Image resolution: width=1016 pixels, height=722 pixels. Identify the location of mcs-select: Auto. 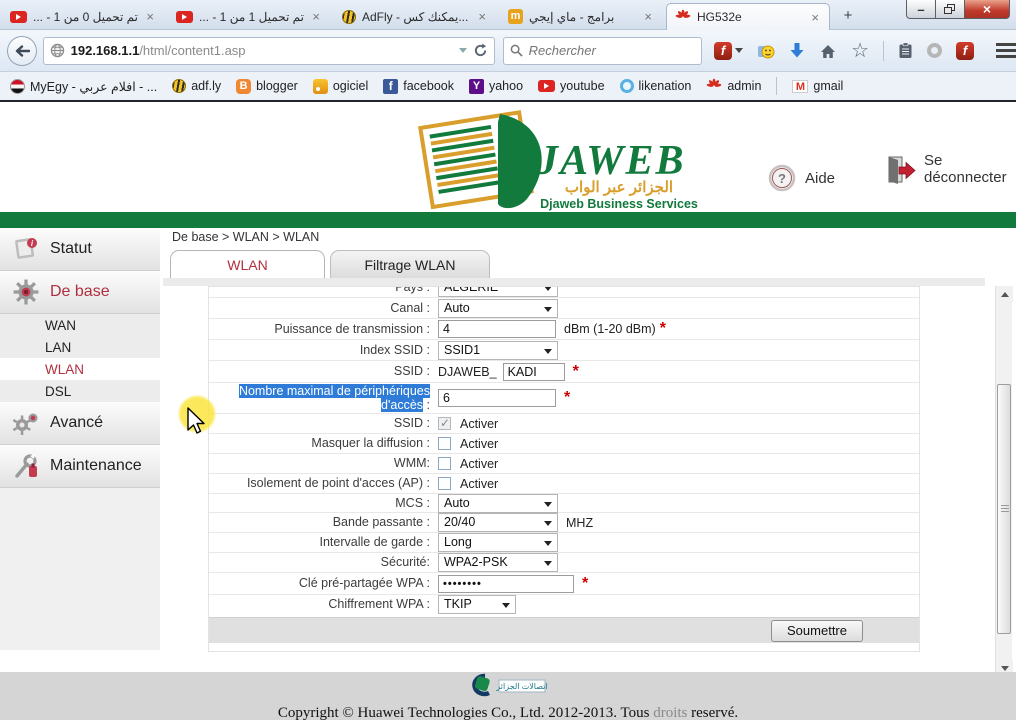
(498, 503).